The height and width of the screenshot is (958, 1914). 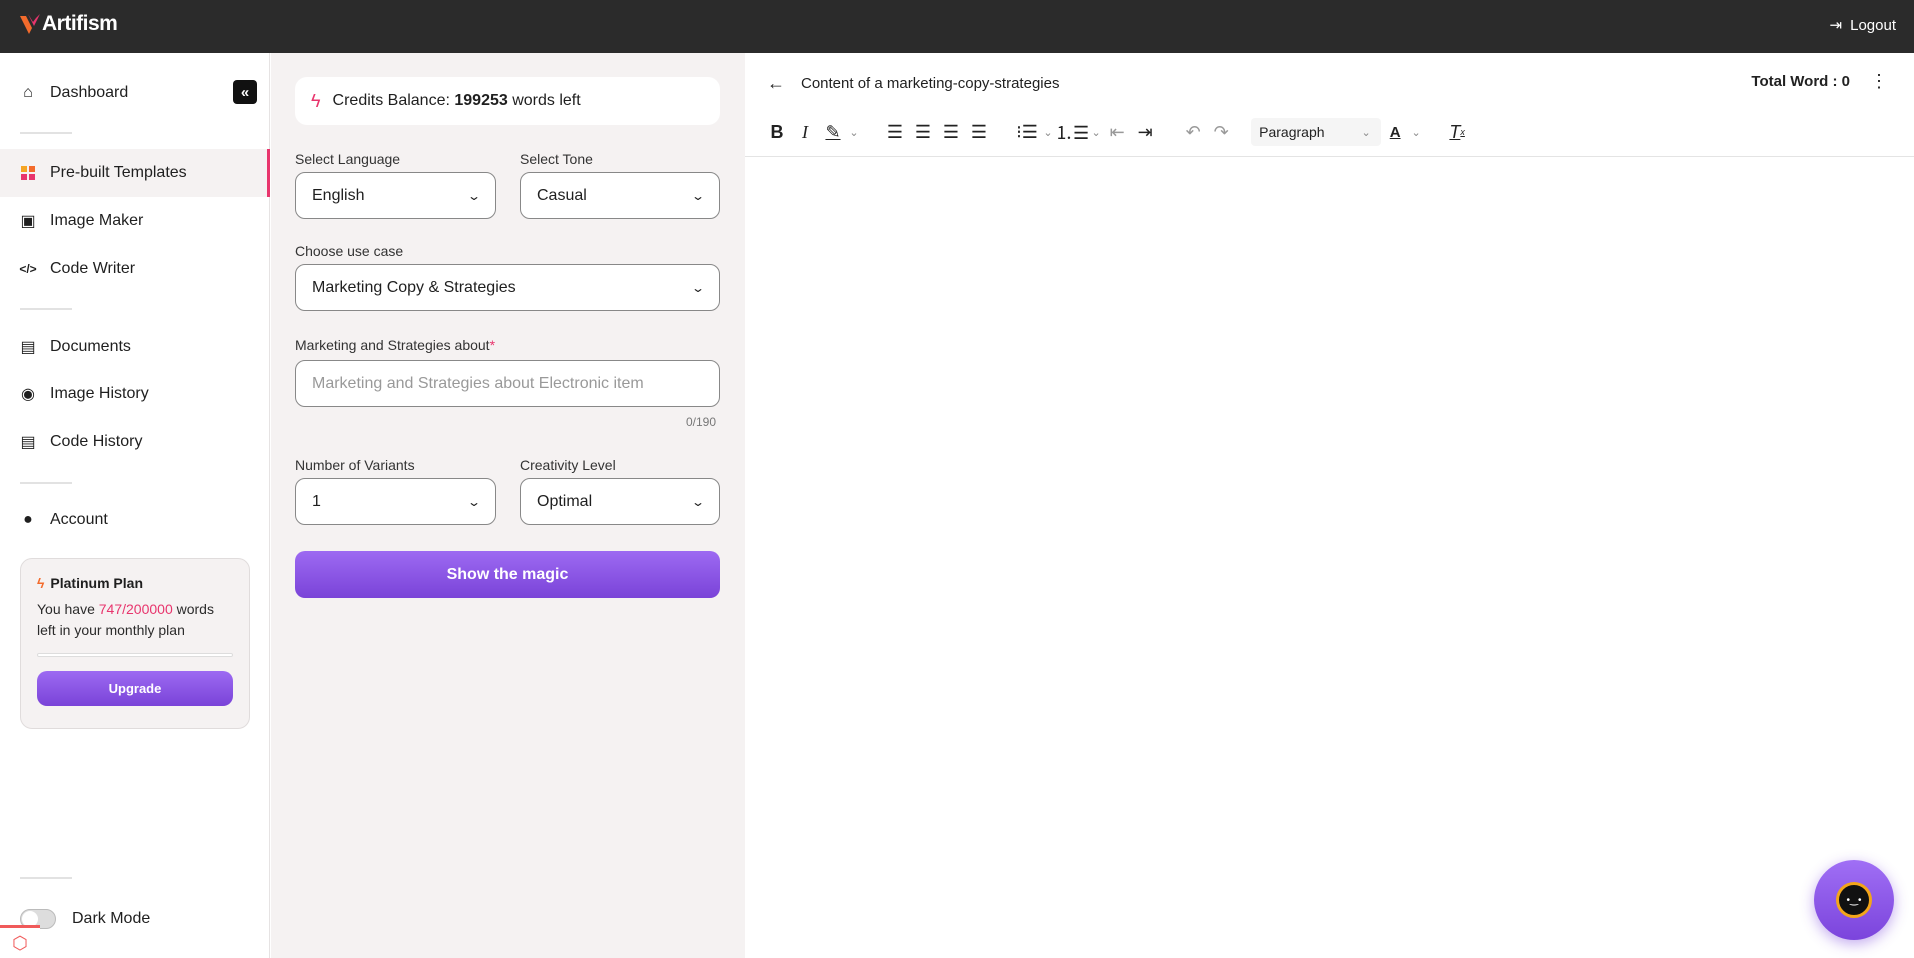 I want to click on about-label-text: Marketing and Strategies about, so click(x=392, y=345).